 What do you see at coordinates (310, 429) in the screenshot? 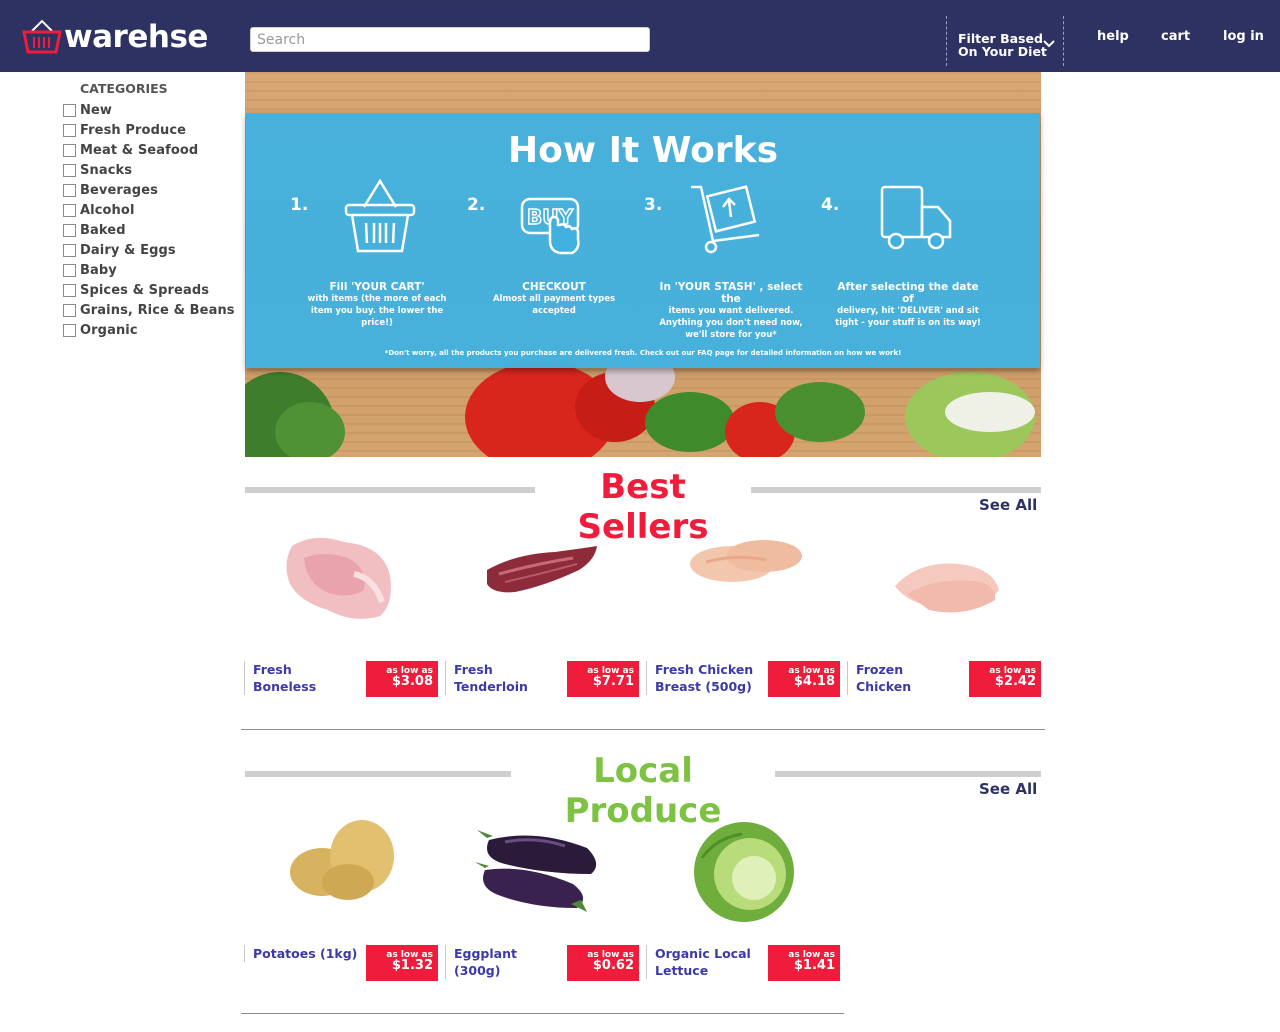
I see `spinach-leaf` at bounding box center [310, 429].